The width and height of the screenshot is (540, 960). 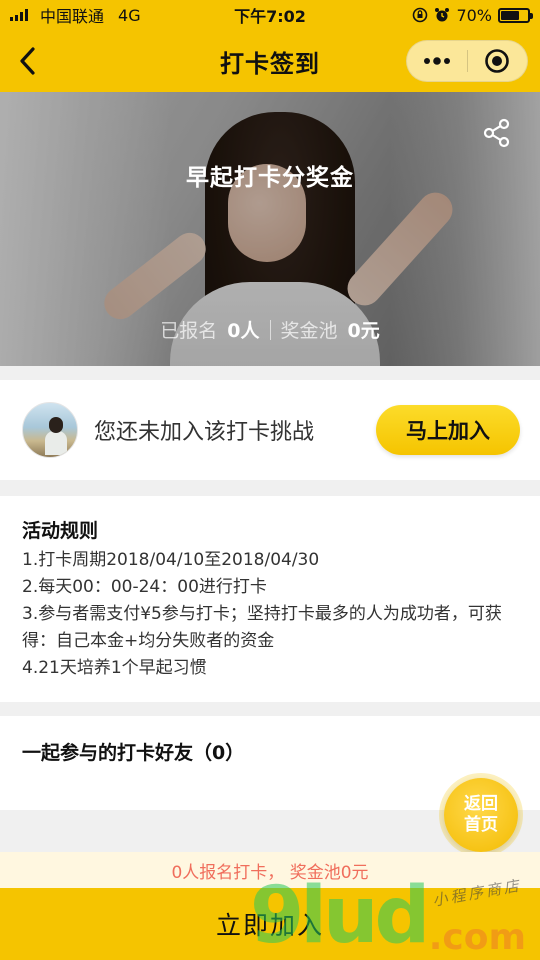 I want to click on alarm-icon, so click(x=442, y=15).